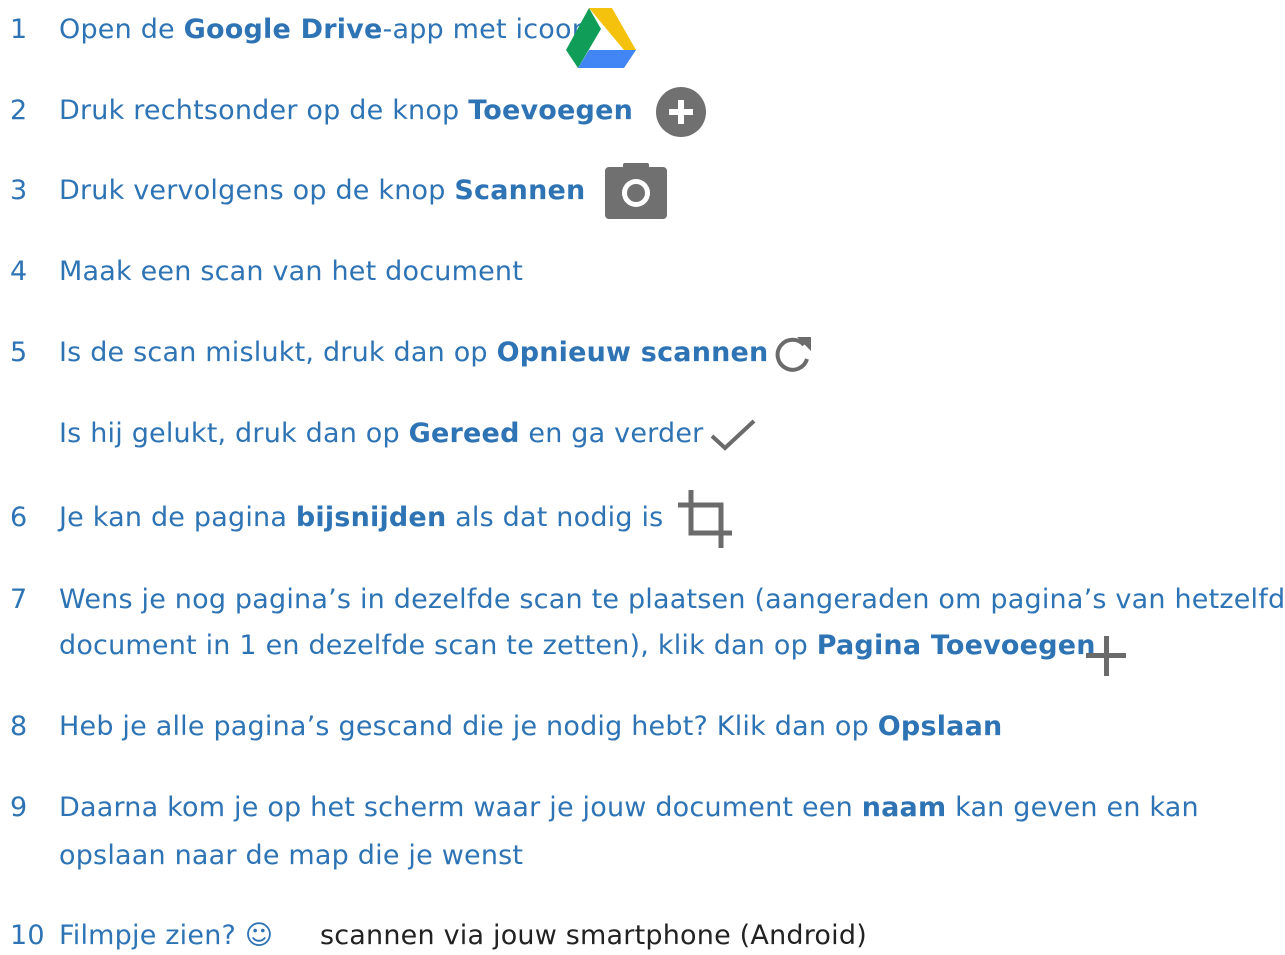 The width and height of the screenshot is (1285, 955). Describe the element at coordinates (520, 190) in the screenshot. I see `step-bold: Scannen` at that location.